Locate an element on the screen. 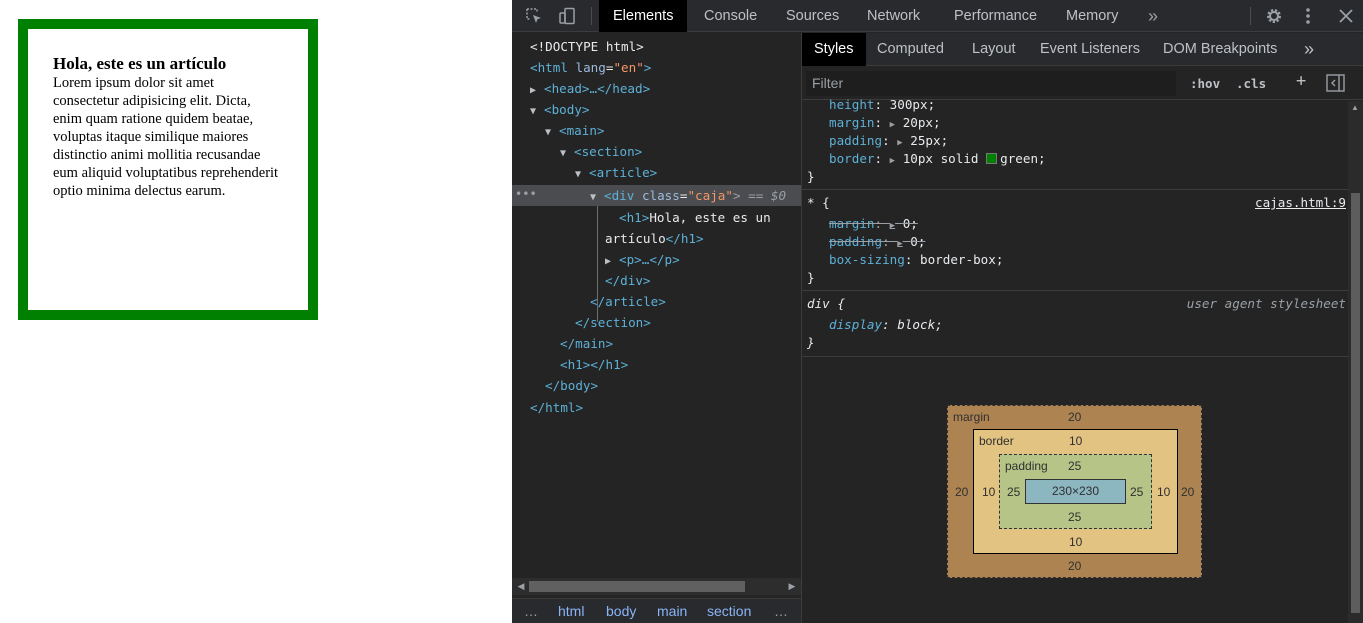  h1-text: Hola, este es un is located at coordinates (710, 217).